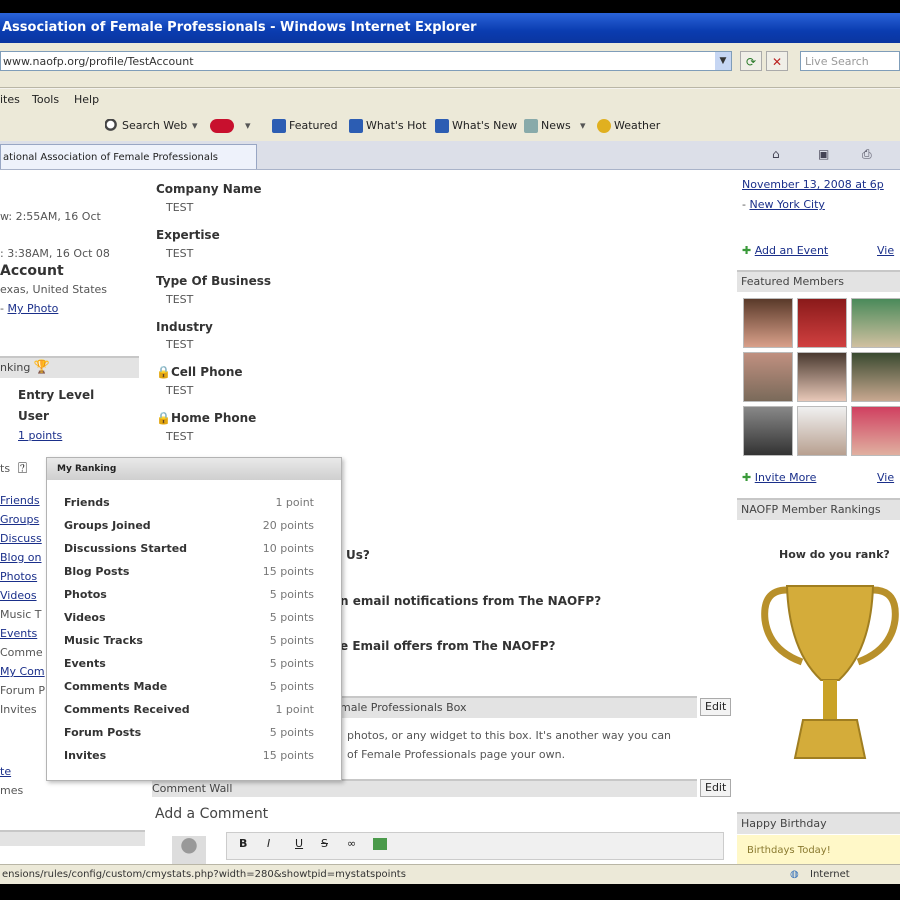 The image size is (900, 900). Describe the element at coordinates (789, 850) in the screenshot. I see `birthdays-today: Birthdays Today!` at that location.